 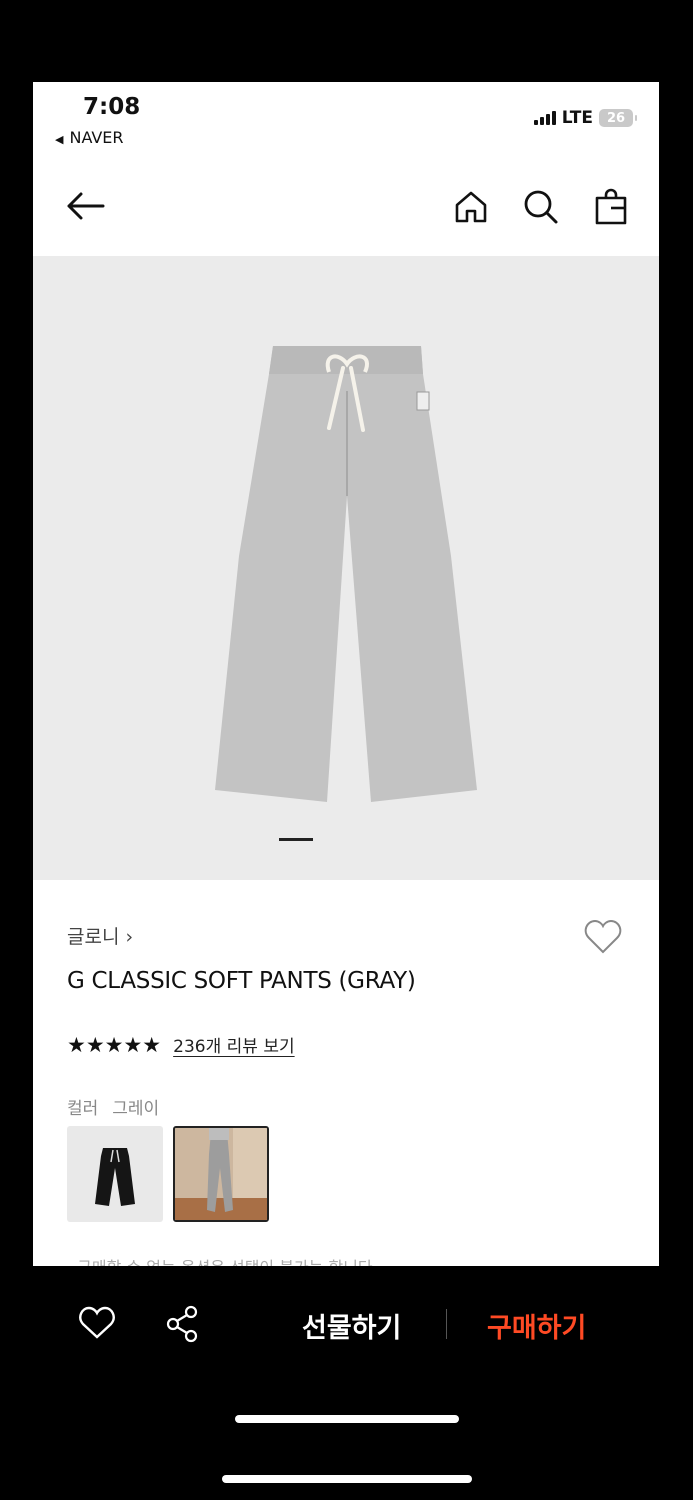 What do you see at coordinates (536, 1325) in the screenshot?
I see `buy-button: 구매하기` at bounding box center [536, 1325].